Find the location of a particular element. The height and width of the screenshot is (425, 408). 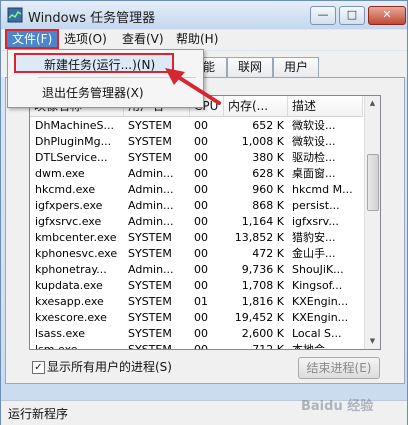

row-image-name: kxesapp.exe is located at coordinates (69, 301).